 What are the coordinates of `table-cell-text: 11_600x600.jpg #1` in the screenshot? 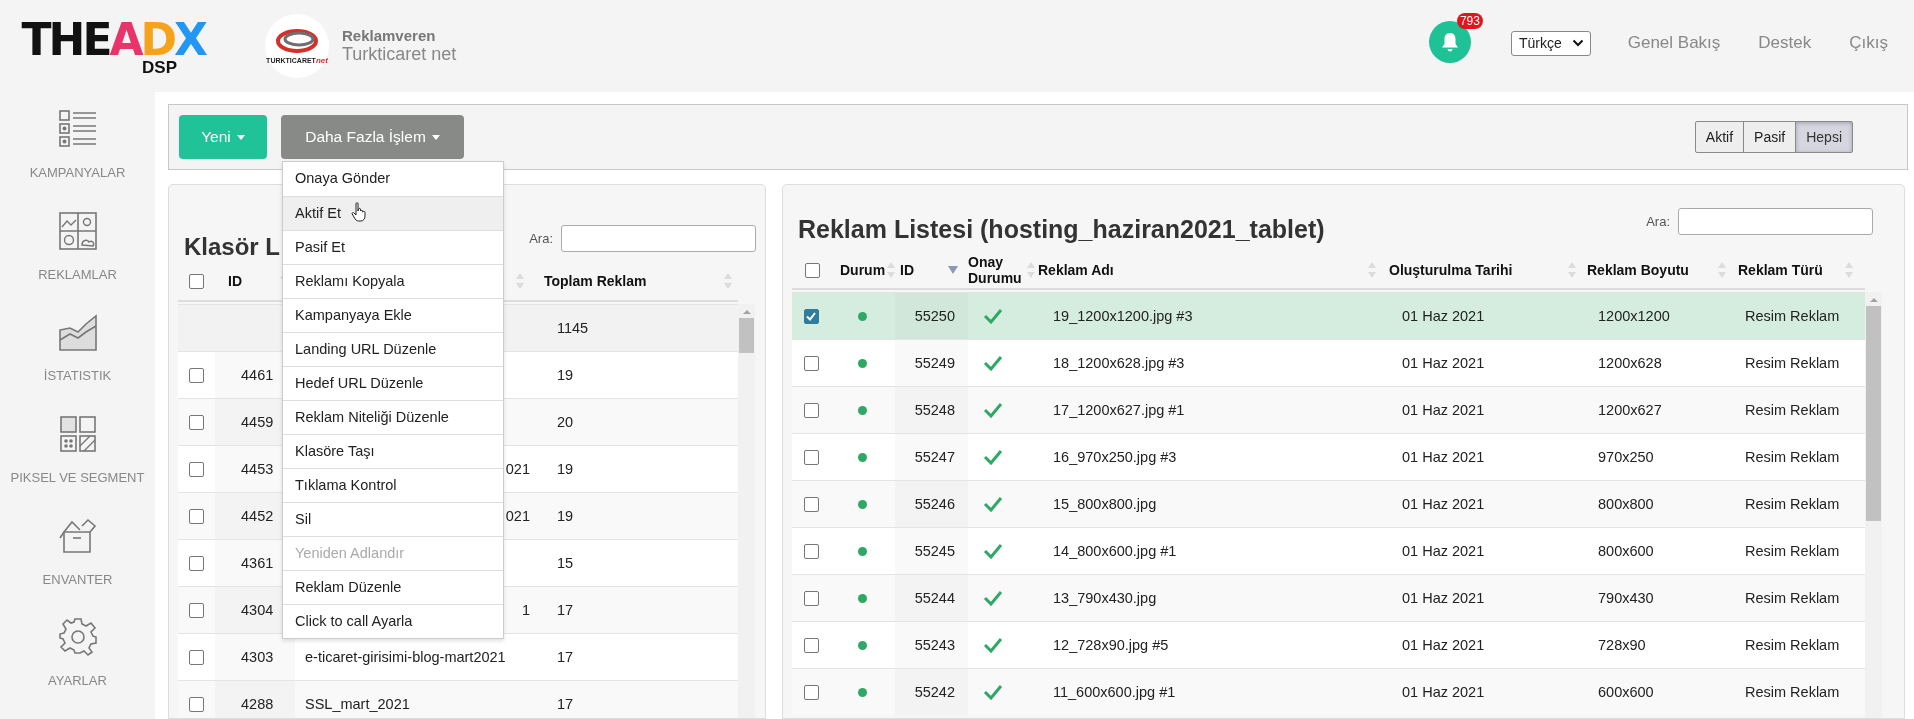 It's located at (1114, 692).